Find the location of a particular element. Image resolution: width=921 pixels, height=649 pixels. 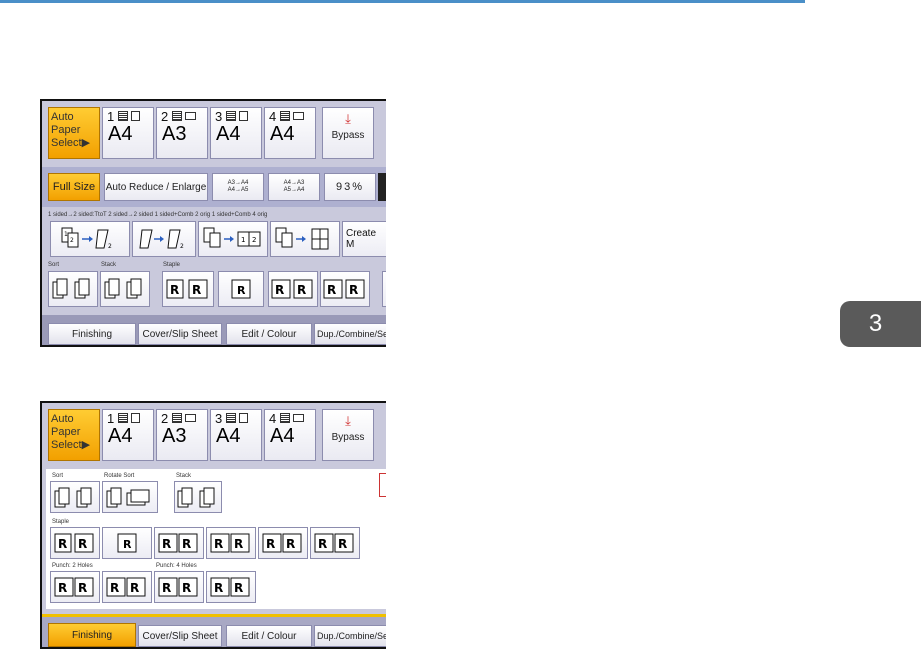

combine-4-icon is located at coordinates (302, 238).